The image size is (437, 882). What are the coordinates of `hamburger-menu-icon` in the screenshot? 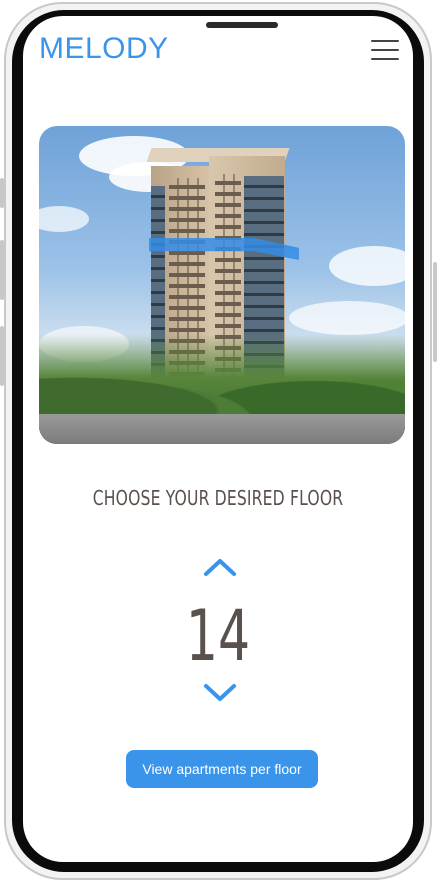 It's located at (385, 51).